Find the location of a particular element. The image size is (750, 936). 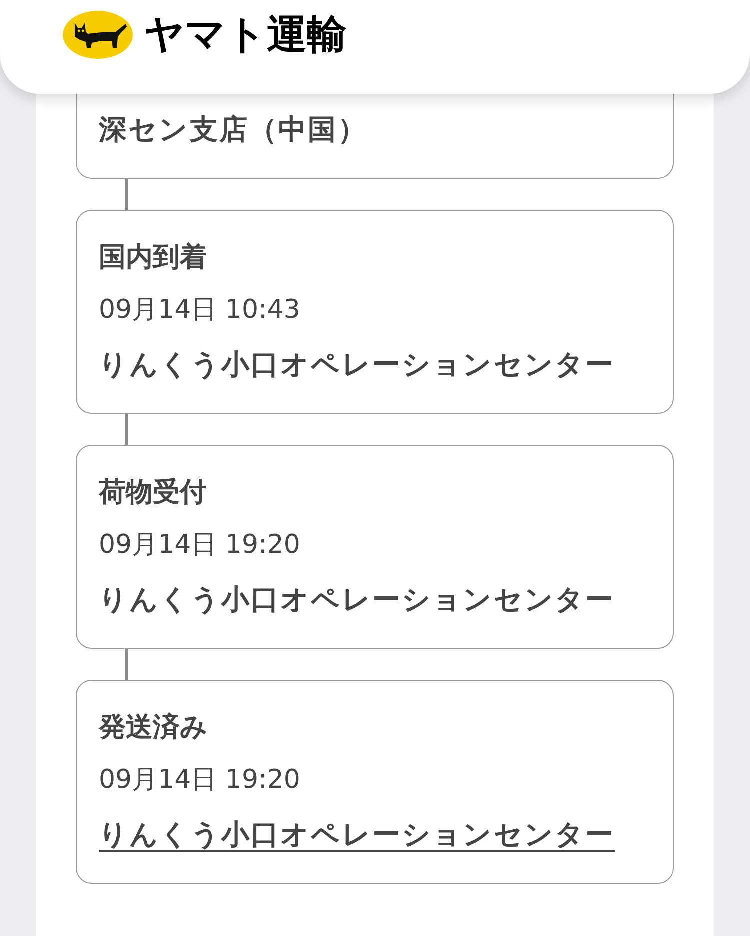

location-link: りんくう小口オペレーションセンター is located at coordinates (357, 835).